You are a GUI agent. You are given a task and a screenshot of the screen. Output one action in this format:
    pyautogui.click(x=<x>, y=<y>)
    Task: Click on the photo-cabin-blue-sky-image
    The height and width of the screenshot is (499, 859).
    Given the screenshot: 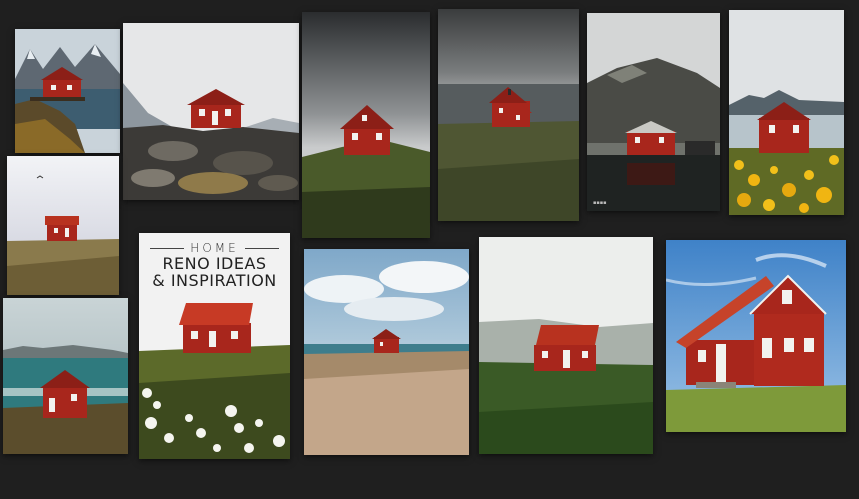 What is the action you would take?
    pyautogui.click(x=756, y=336)
    